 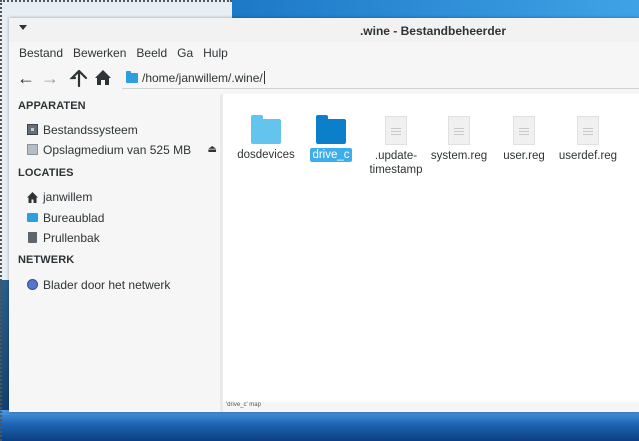 What do you see at coordinates (185, 53) in the screenshot?
I see `menu-ga: Ga` at bounding box center [185, 53].